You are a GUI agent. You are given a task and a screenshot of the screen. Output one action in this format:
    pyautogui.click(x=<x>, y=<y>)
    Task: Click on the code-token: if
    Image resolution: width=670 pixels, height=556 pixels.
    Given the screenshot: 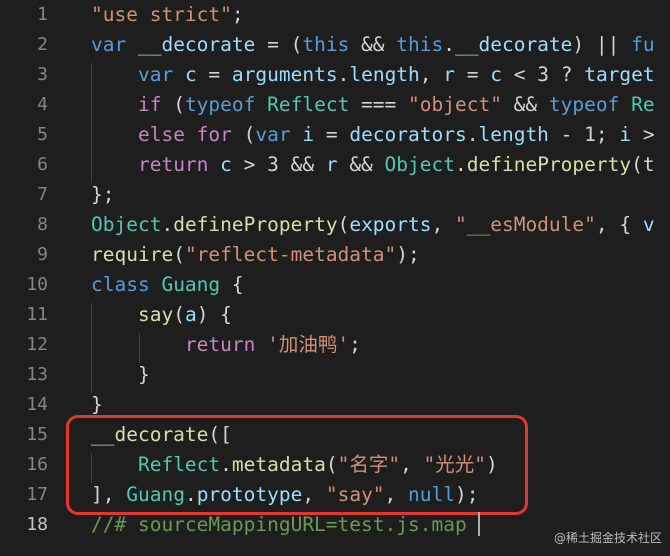 What is the action you would take?
    pyautogui.click(x=149, y=104)
    